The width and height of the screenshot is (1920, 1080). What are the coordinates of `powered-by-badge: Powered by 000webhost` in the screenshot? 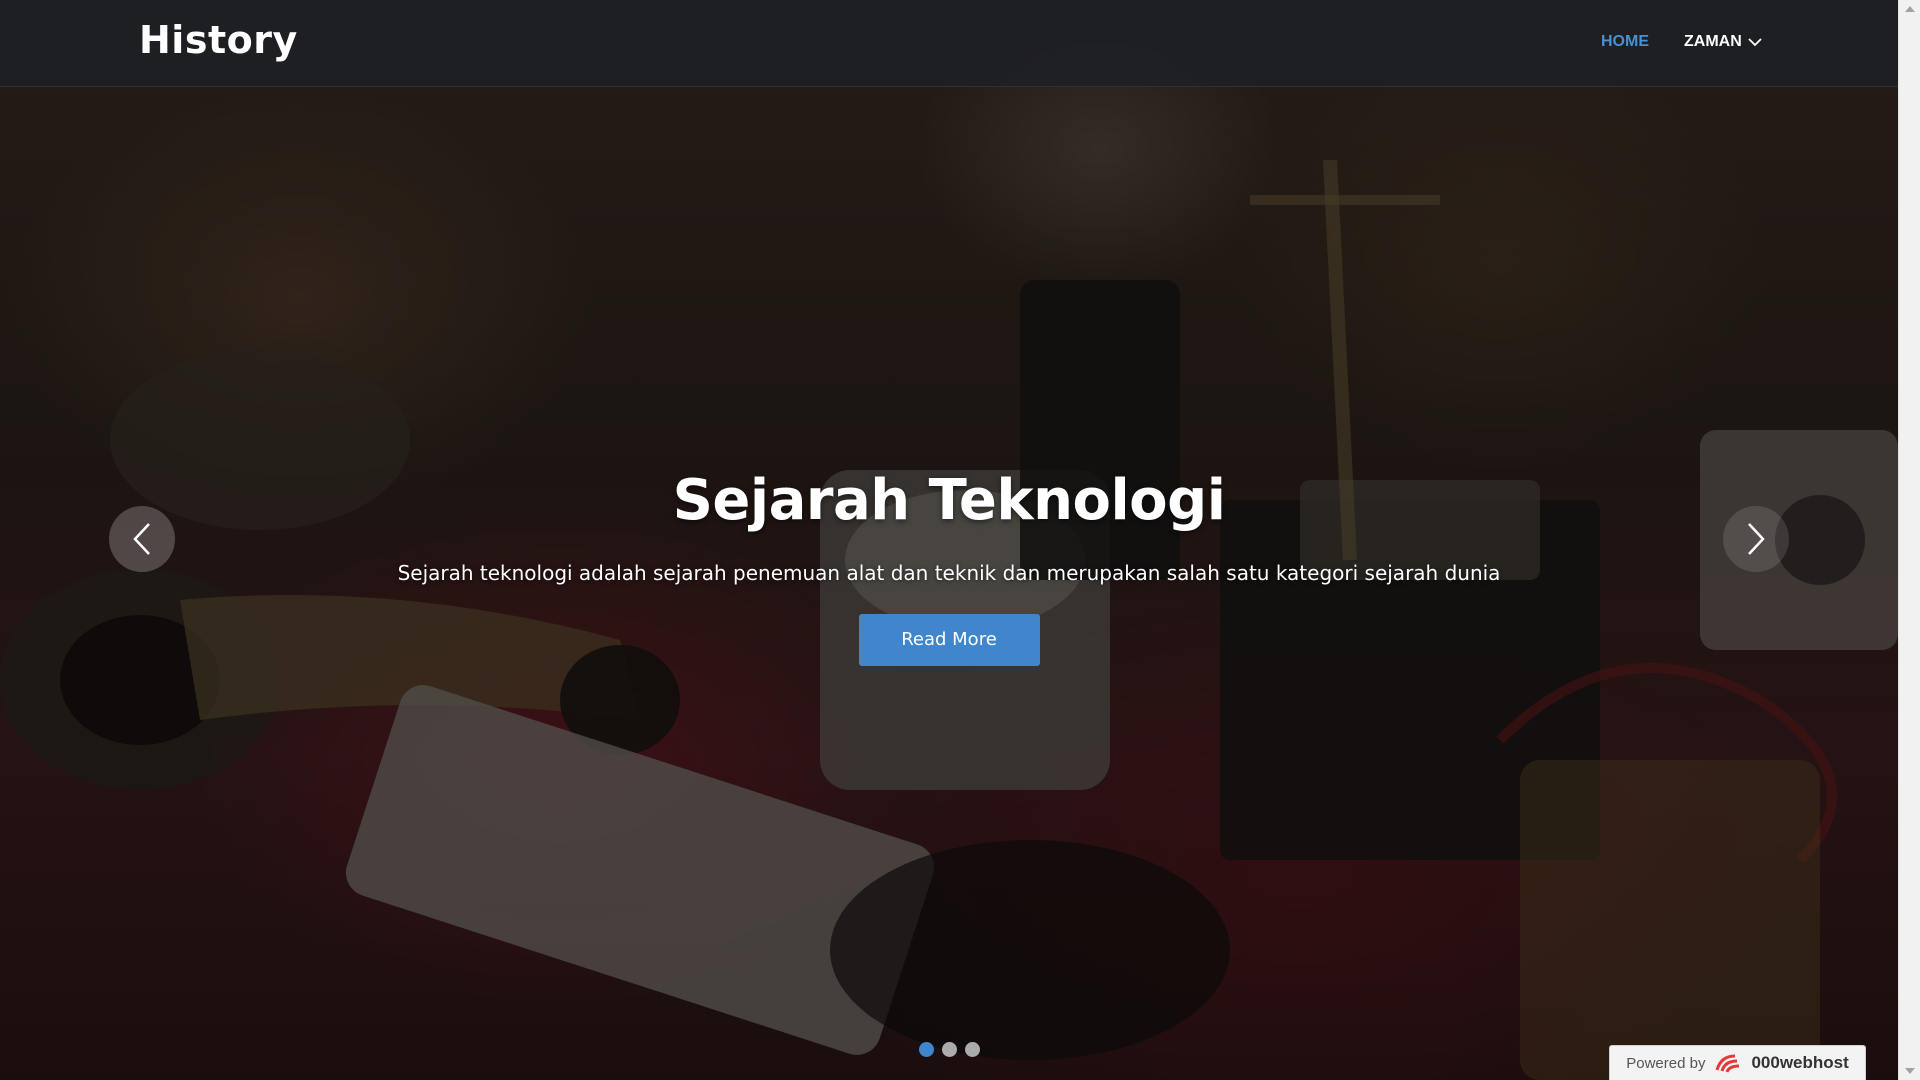 It's located at (1737, 1062).